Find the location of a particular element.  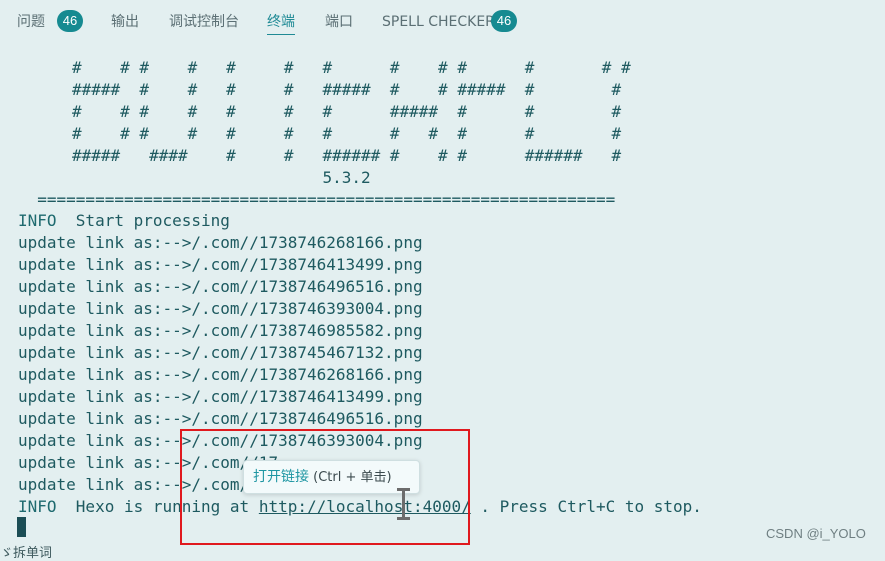

log-message: Start processing is located at coordinates (143, 220).